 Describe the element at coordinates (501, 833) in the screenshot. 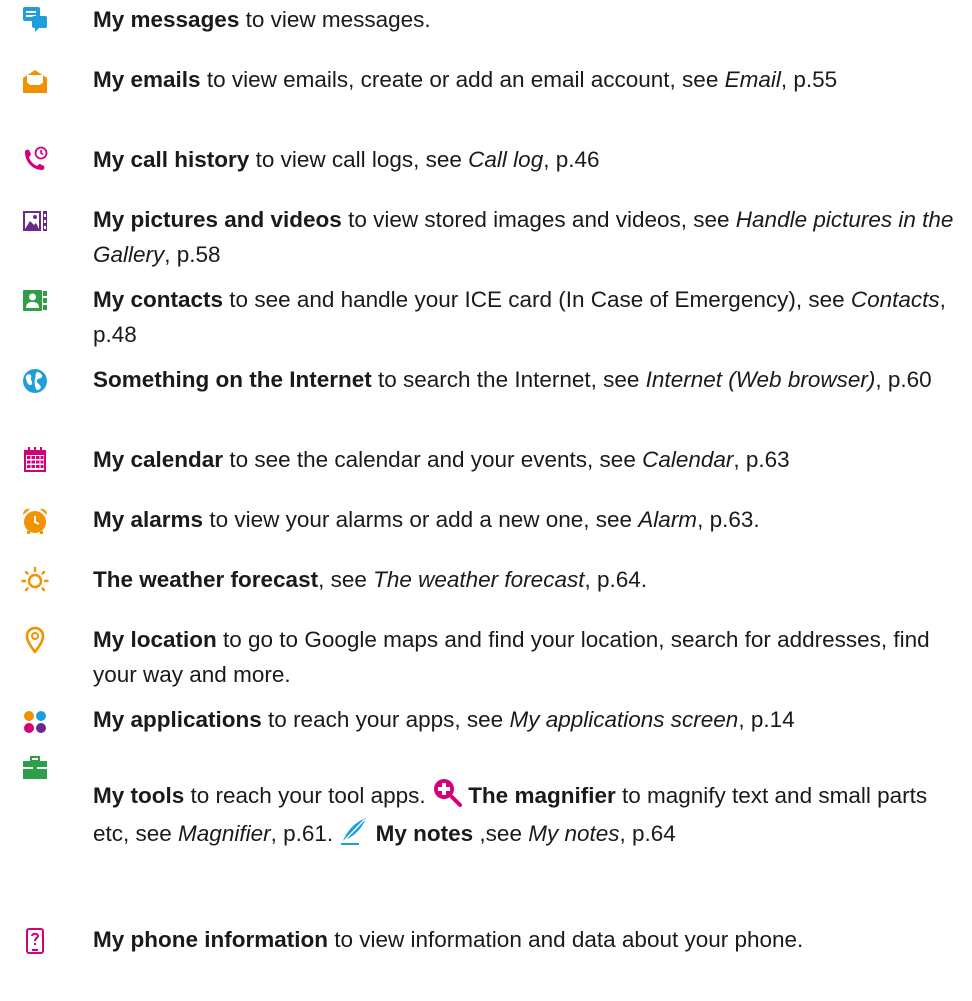

I see `notes-description: ,see` at that location.